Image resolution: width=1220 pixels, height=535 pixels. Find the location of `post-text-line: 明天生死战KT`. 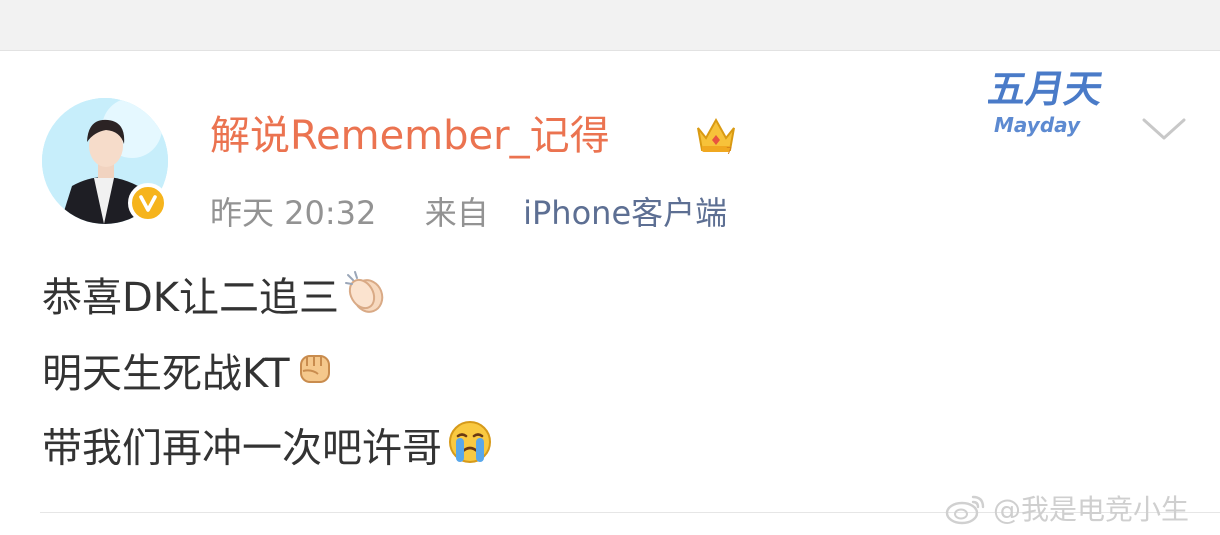

post-text-line: 明天生死战KT is located at coordinates (189, 374).